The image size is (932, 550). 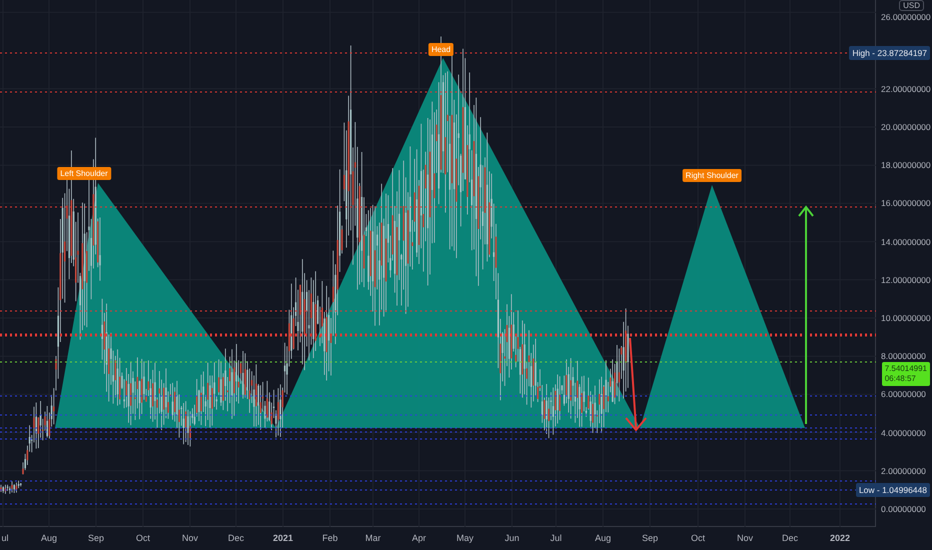 I want to click on price-tick-label: 26.00000000, so click(x=906, y=17).